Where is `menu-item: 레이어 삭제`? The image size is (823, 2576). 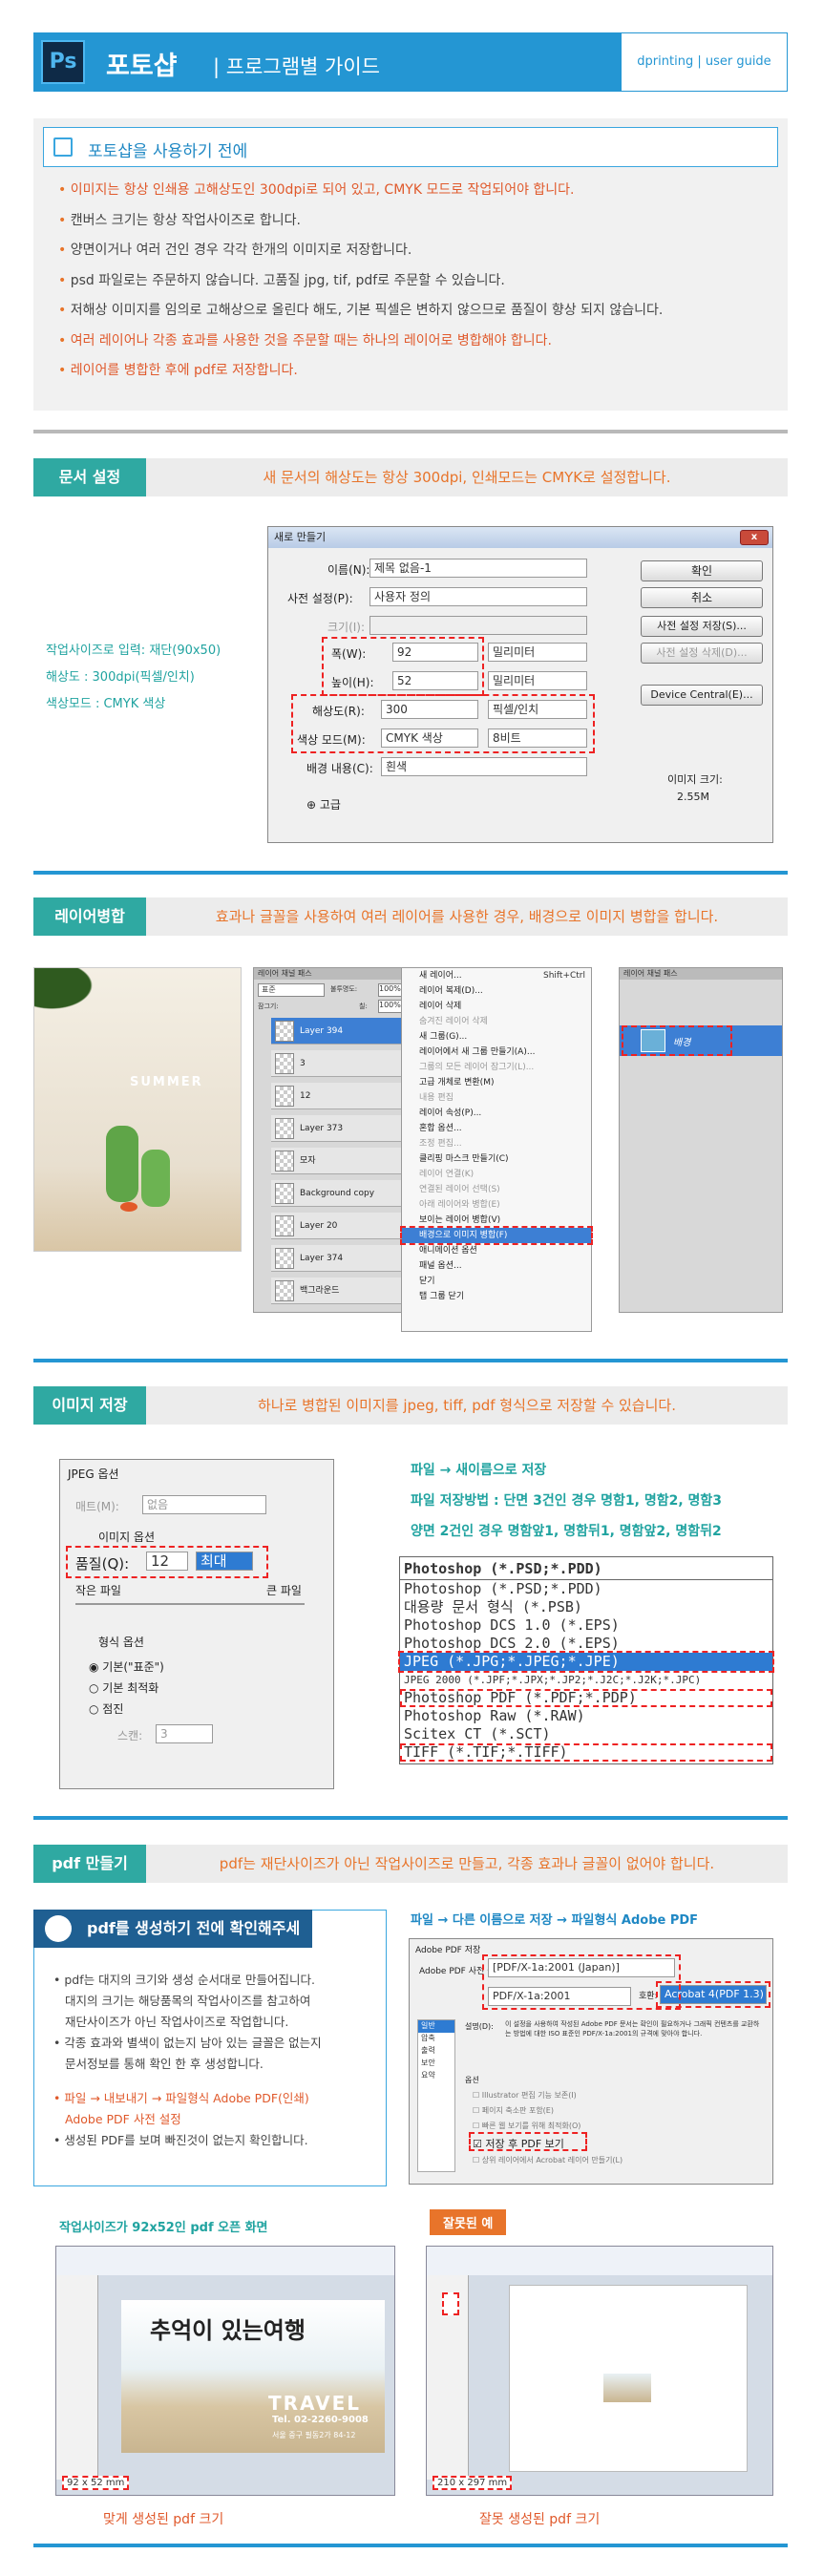 menu-item: 레이어 삭제 is located at coordinates (497, 1006).